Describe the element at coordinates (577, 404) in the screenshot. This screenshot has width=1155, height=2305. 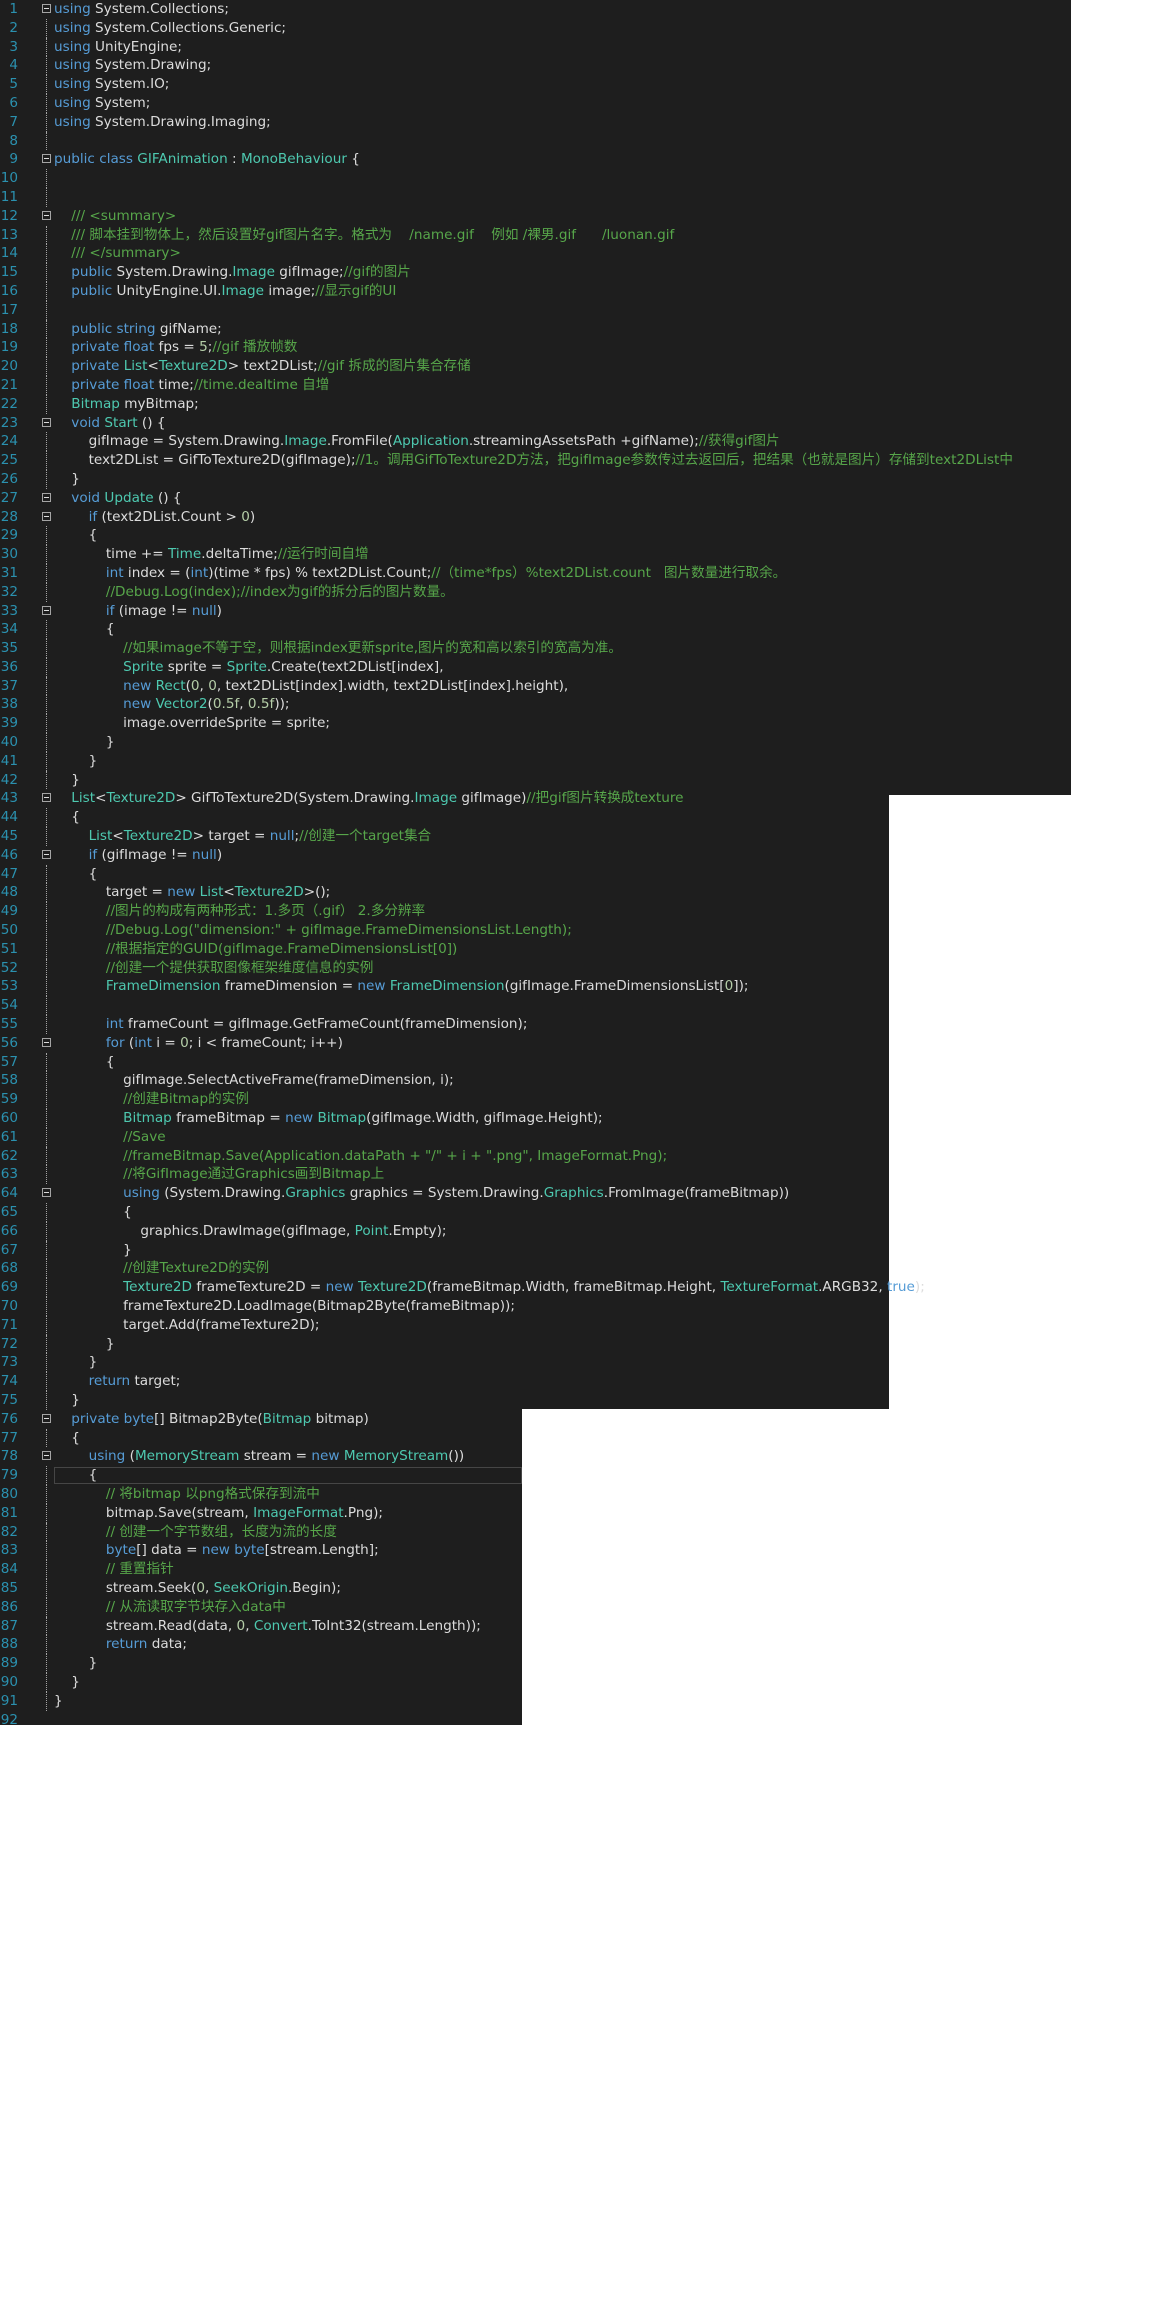
I see `code-line: 22 Bitmap myBitmap;` at that location.